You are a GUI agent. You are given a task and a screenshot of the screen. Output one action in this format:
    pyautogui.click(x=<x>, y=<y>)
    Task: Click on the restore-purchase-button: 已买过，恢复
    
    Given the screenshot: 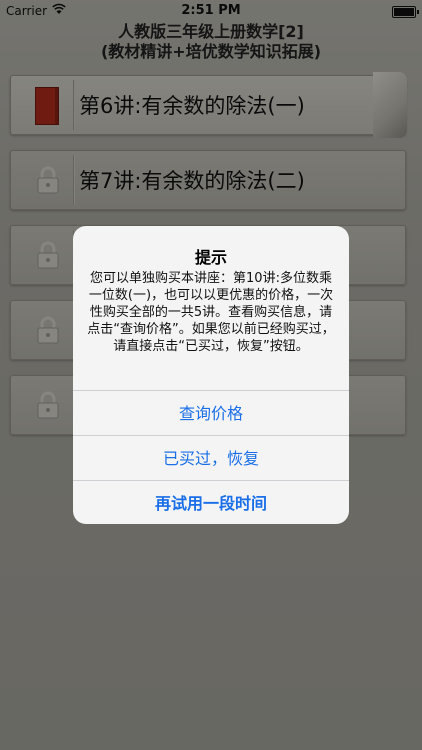 What is the action you would take?
    pyautogui.click(x=211, y=458)
    